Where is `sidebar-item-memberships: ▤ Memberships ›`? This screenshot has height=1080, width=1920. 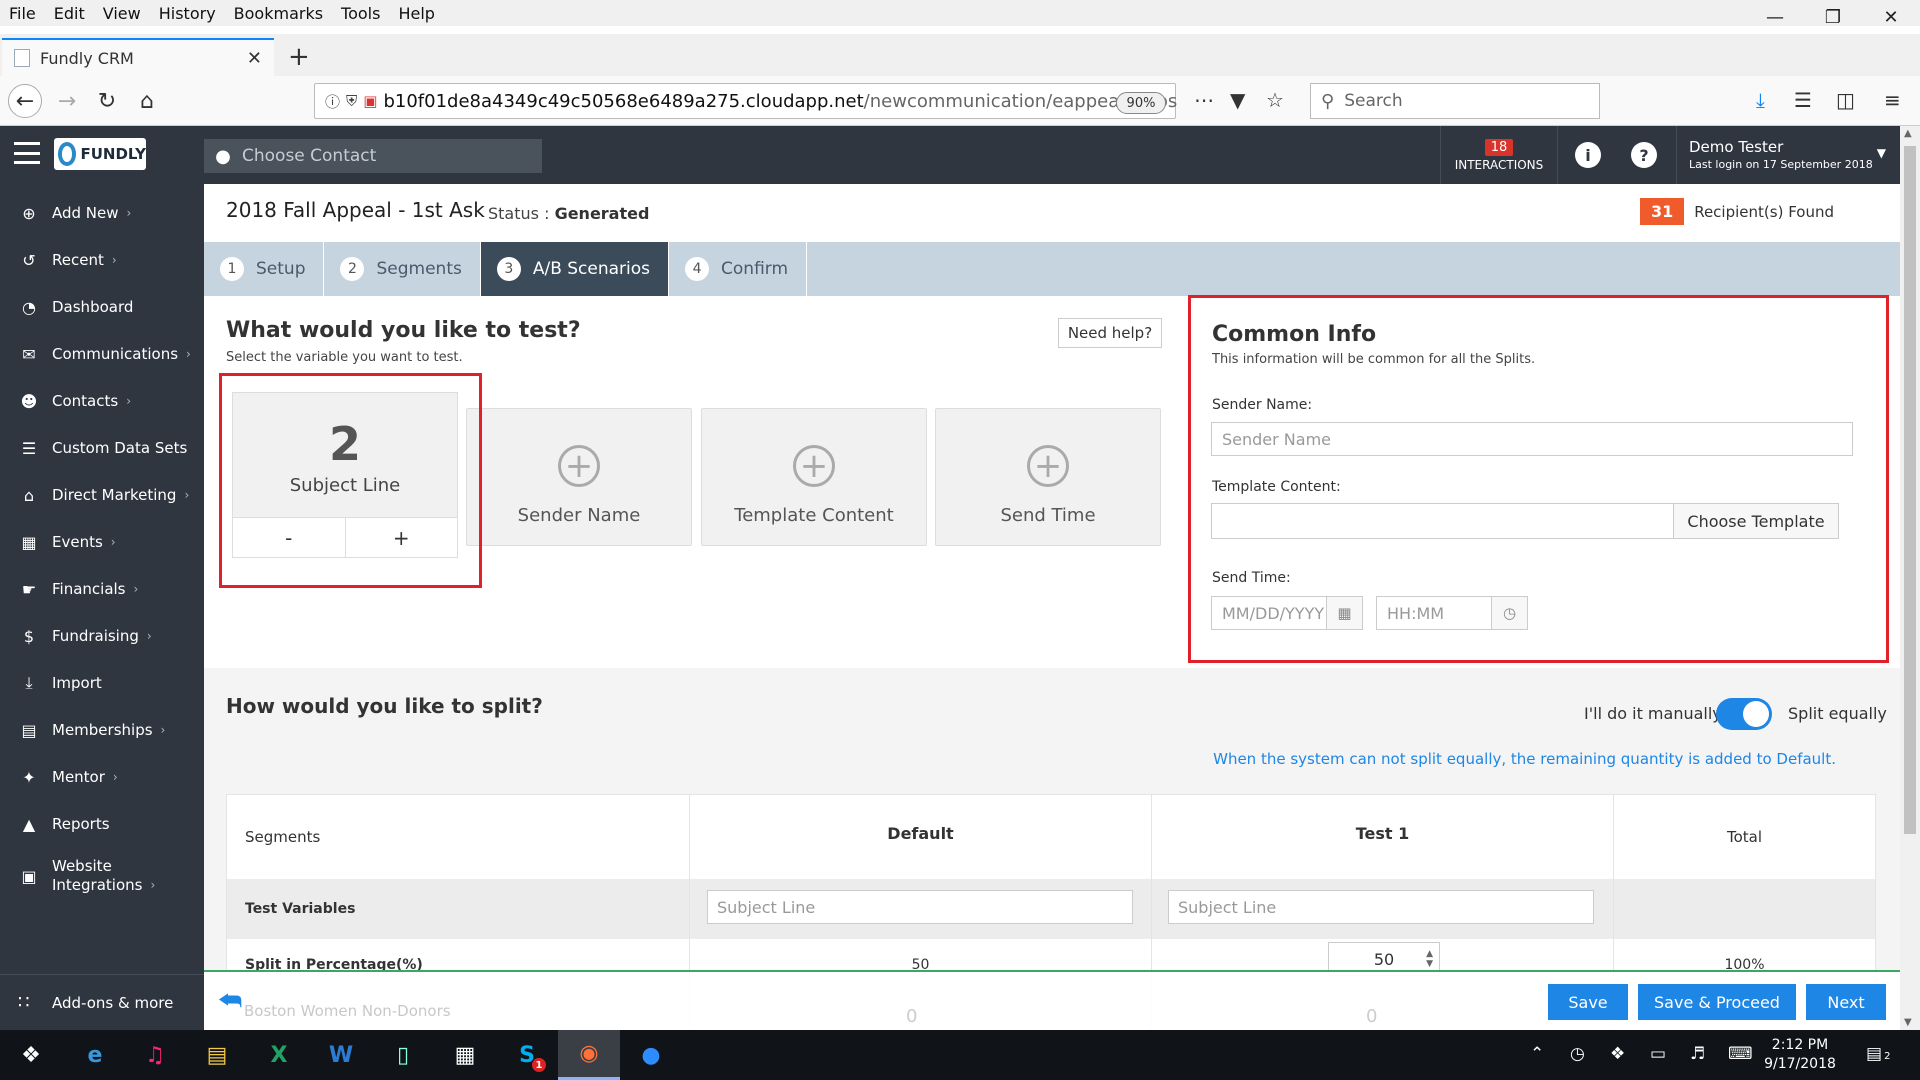
sidebar-item-memberships: ▤ Memberships › is located at coordinates (102, 730).